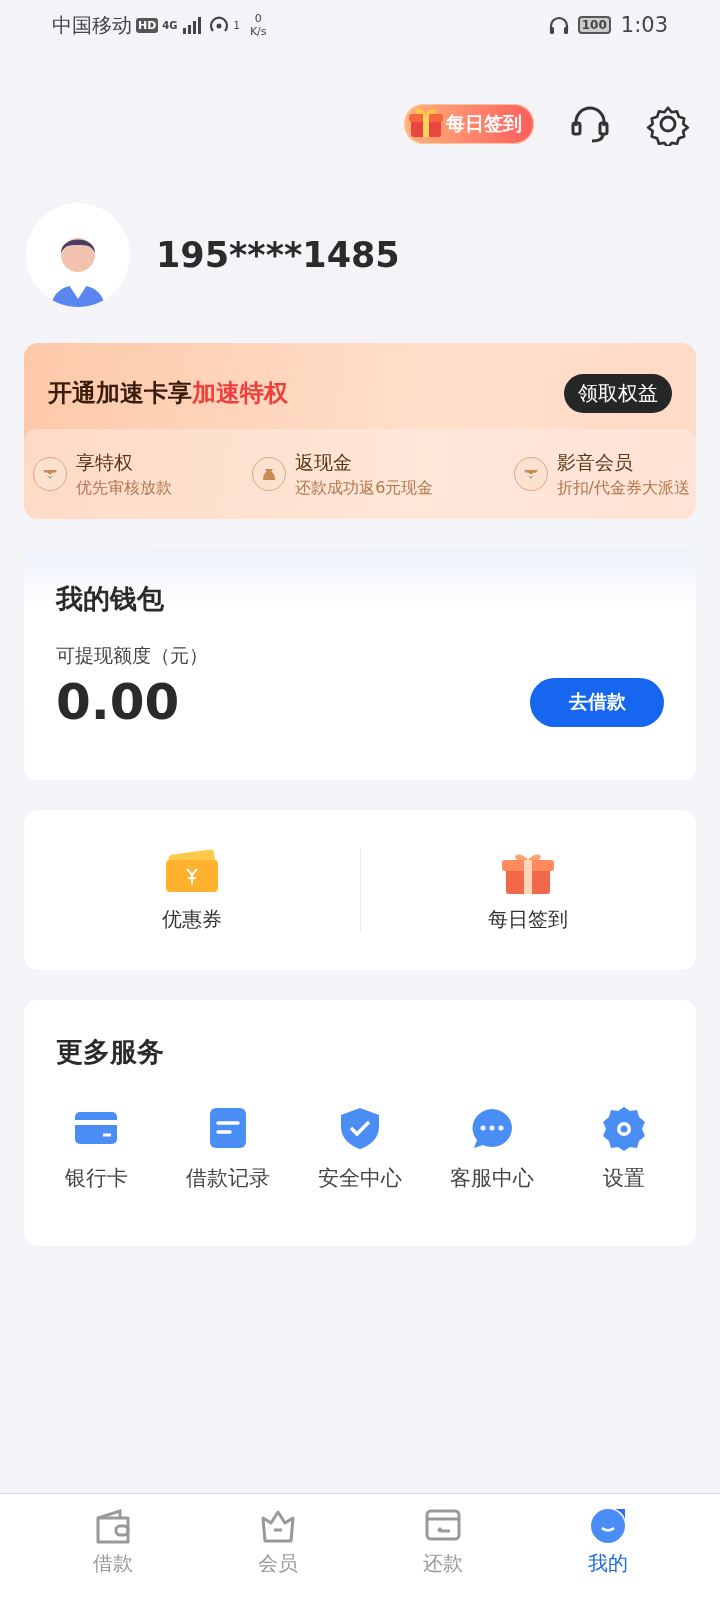  I want to click on headphones-icon, so click(558, 25).